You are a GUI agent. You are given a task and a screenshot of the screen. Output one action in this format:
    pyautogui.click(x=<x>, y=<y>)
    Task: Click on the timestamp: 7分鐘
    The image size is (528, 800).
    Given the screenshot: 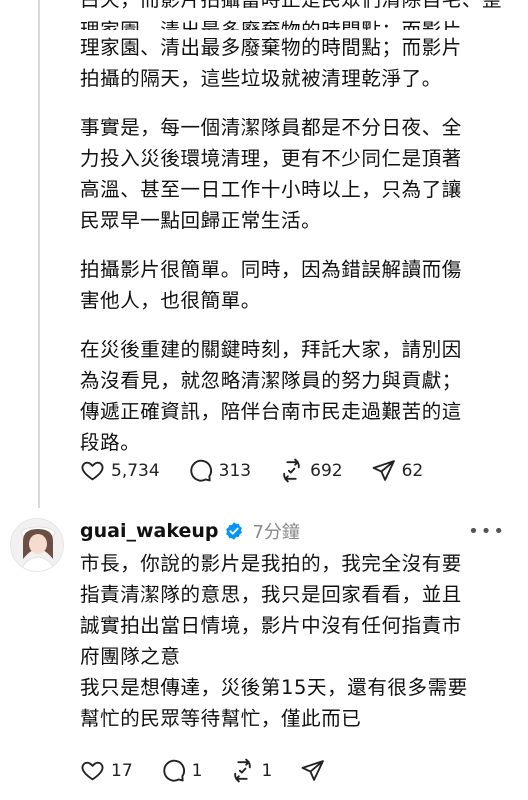 What is the action you would take?
    pyautogui.click(x=276, y=532)
    